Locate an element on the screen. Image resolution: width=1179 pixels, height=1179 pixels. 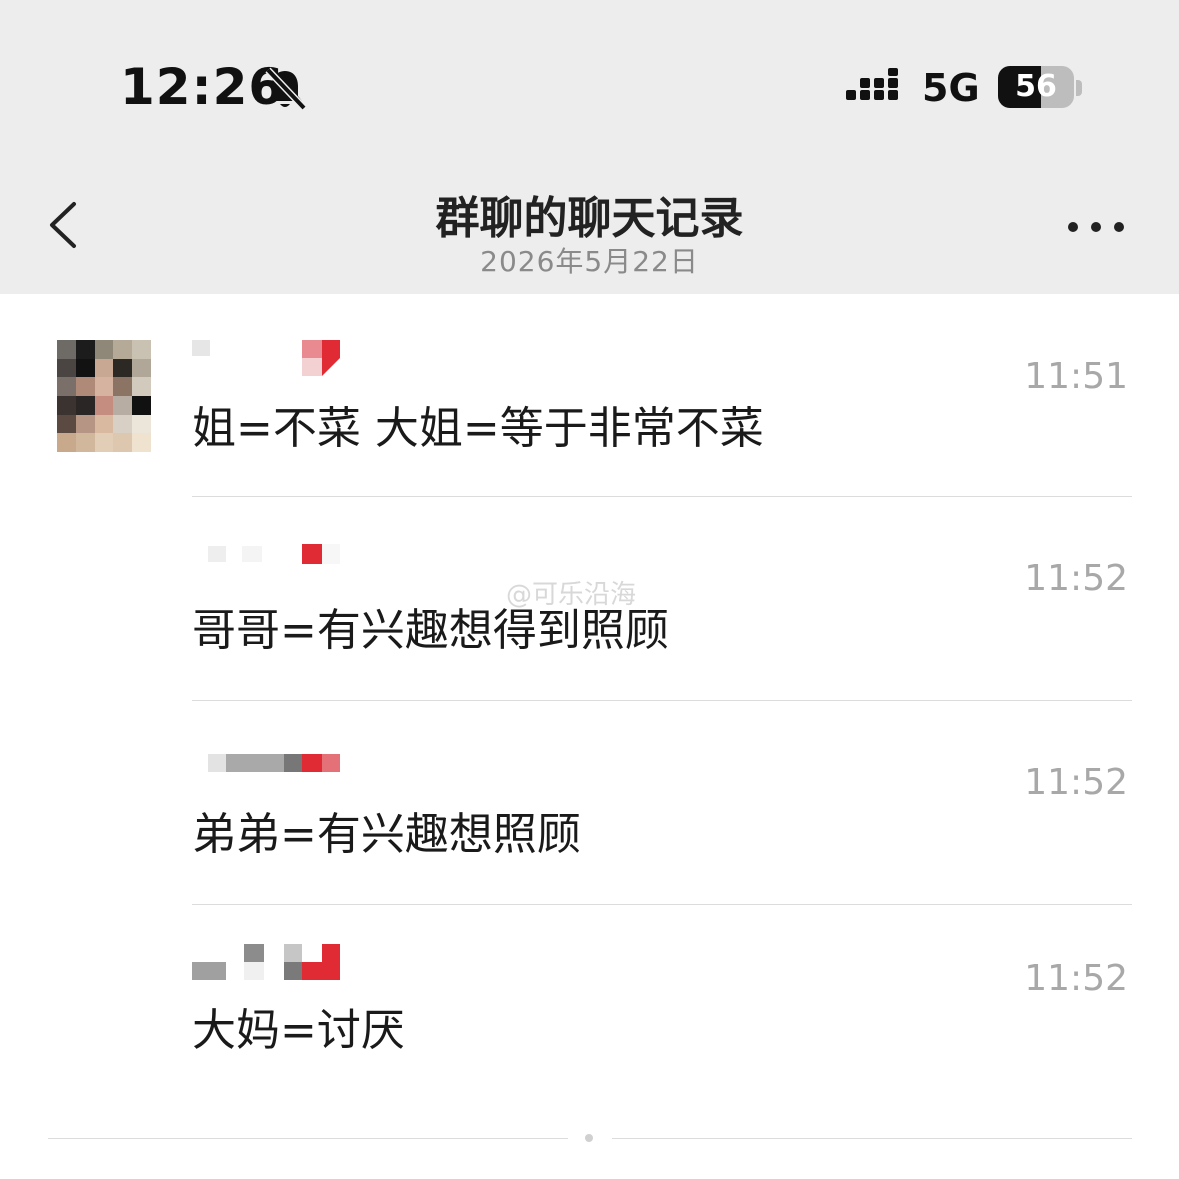
status-bar: 12:26 5G 56 is located at coordinates (589, 80).